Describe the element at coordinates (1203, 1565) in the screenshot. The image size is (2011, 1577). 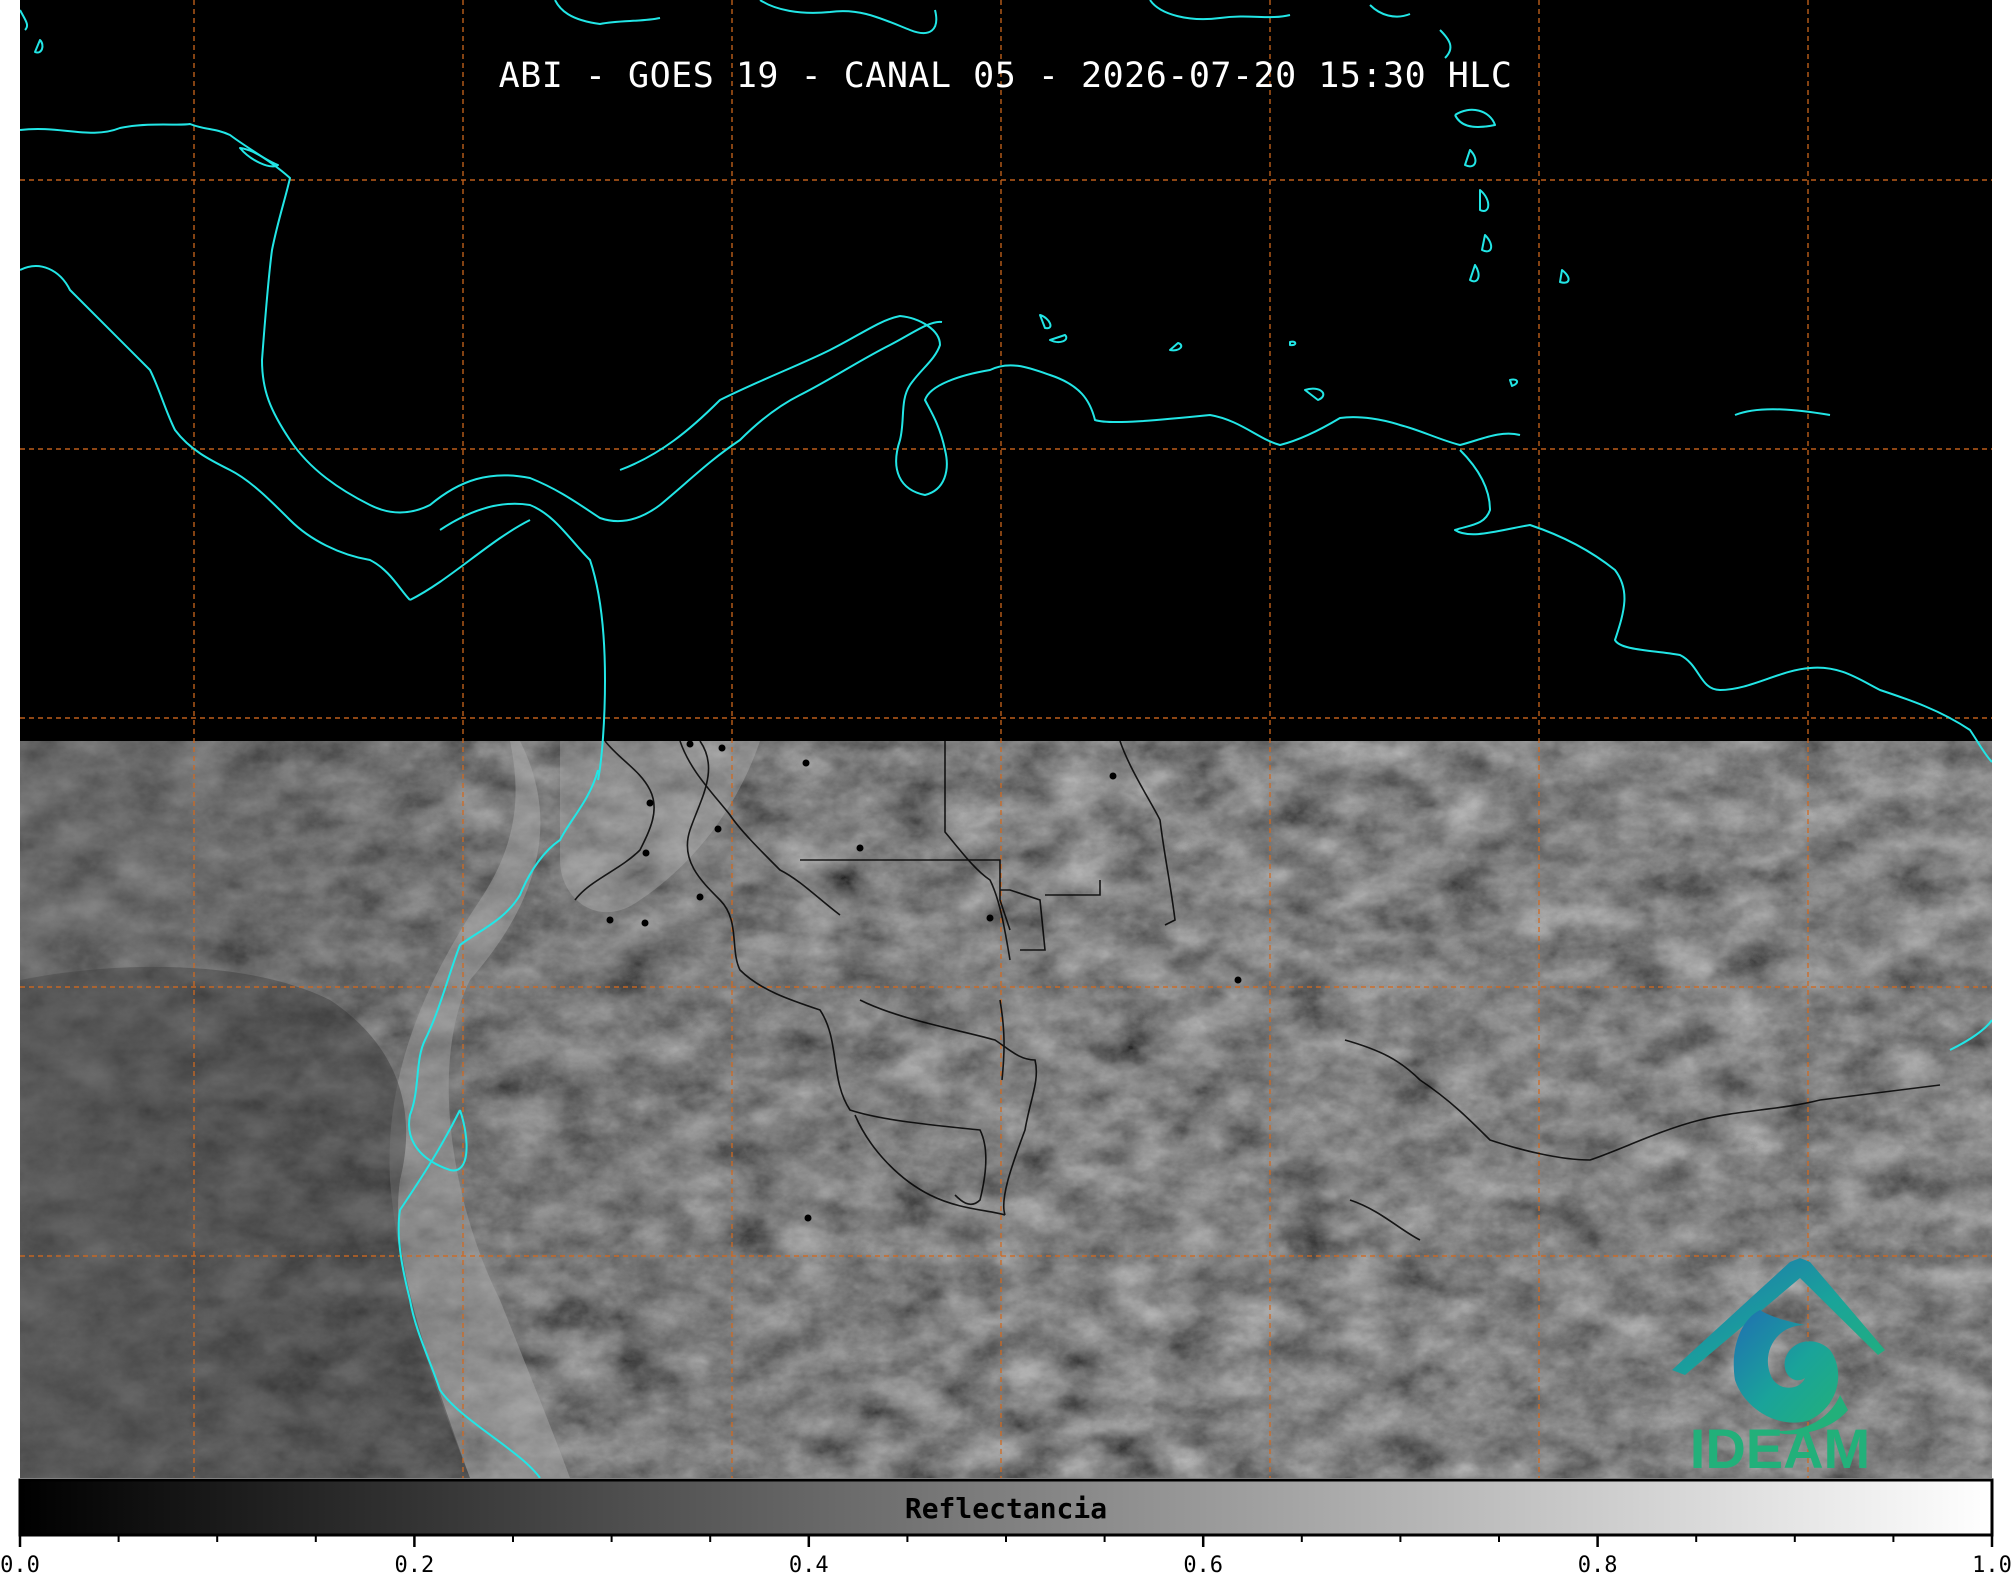
I see `colorbar-tick-label: 0.6` at that location.